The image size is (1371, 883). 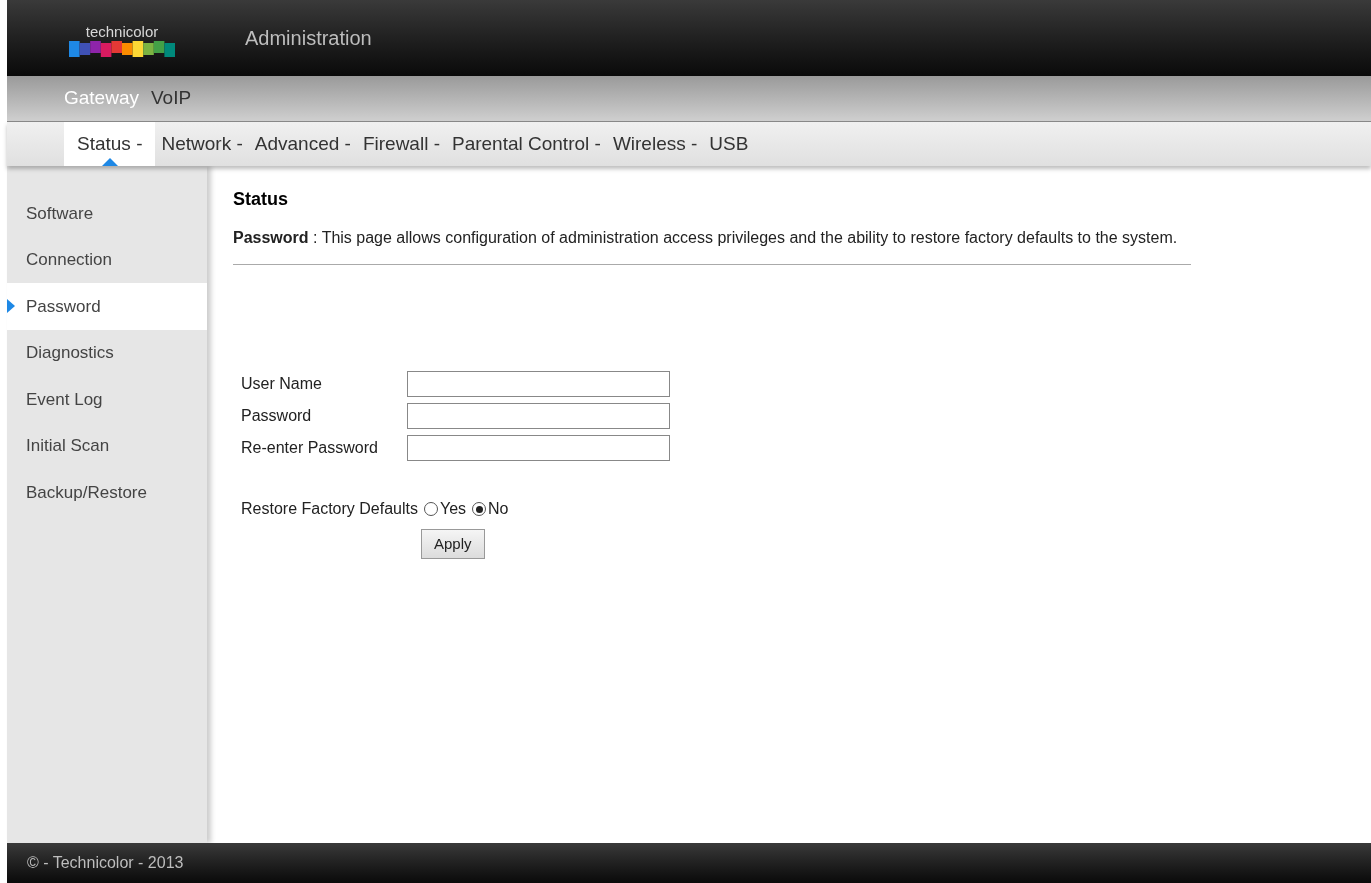 What do you see at coordinates (302, 144) in the screenshot?
I see `nav-tab: Advanced -` at bounding box center [302, 144].